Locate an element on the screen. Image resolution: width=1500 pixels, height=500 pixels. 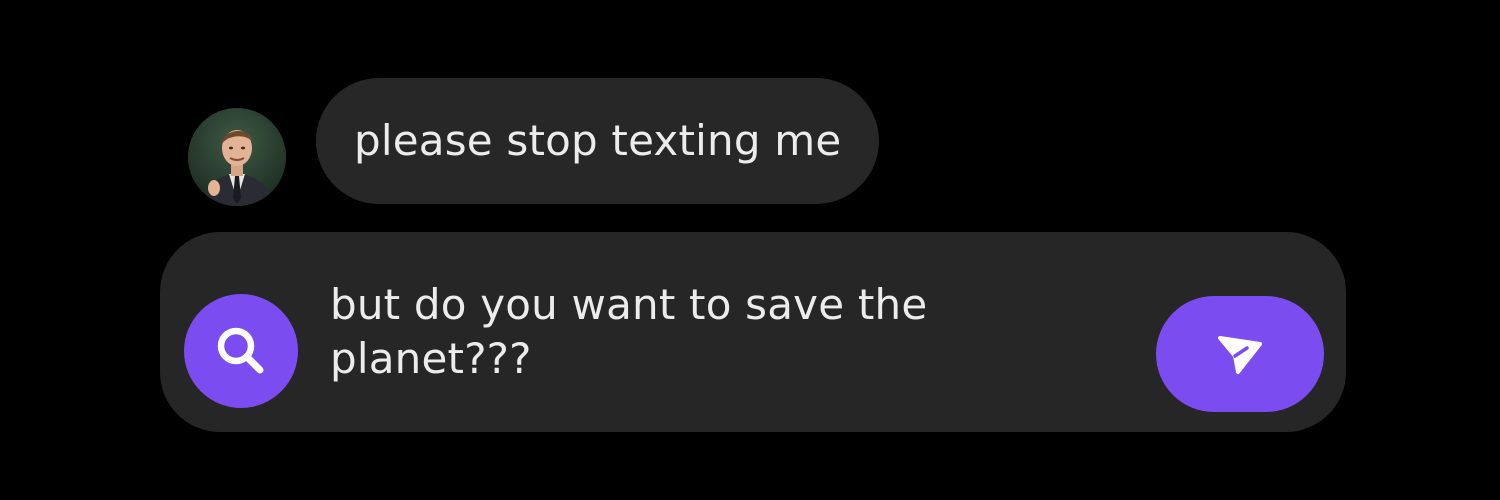
send-button is located at coordinates (1240, 354).